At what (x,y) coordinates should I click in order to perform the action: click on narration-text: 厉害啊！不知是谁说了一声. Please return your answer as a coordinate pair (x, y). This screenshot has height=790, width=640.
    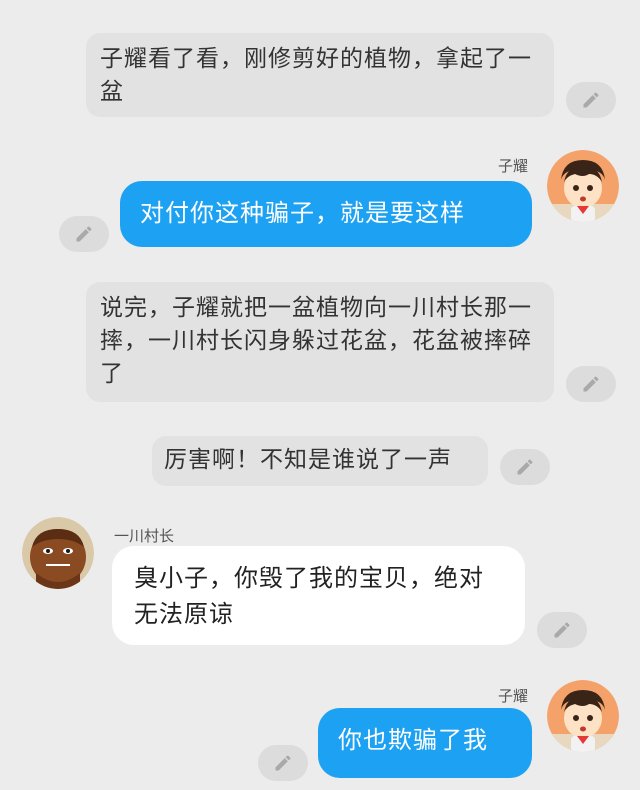
    Looking at the image, I should click on (308, 460).